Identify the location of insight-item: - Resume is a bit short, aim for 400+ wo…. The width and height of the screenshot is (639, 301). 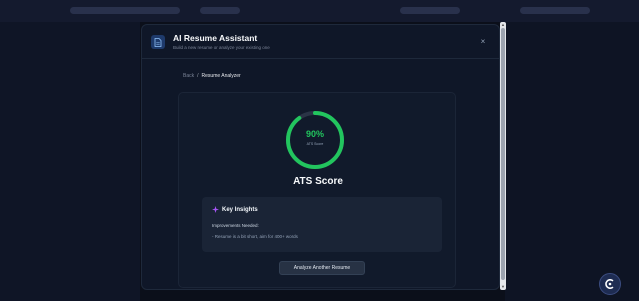
(255, 236).